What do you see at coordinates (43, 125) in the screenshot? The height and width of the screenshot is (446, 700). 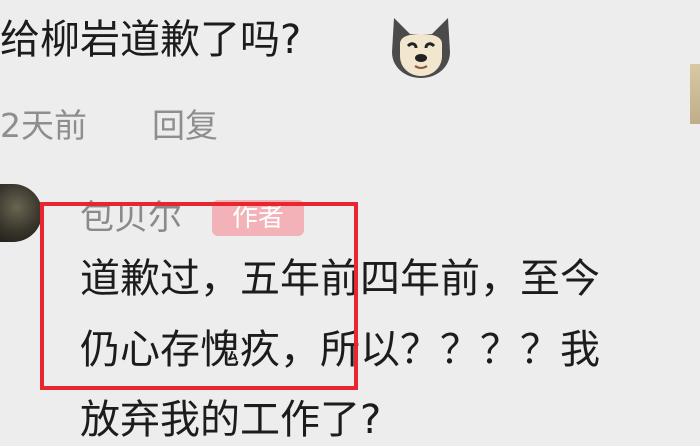 I see `comment-timestamp: 2天前` at bounding box center [43, 125].